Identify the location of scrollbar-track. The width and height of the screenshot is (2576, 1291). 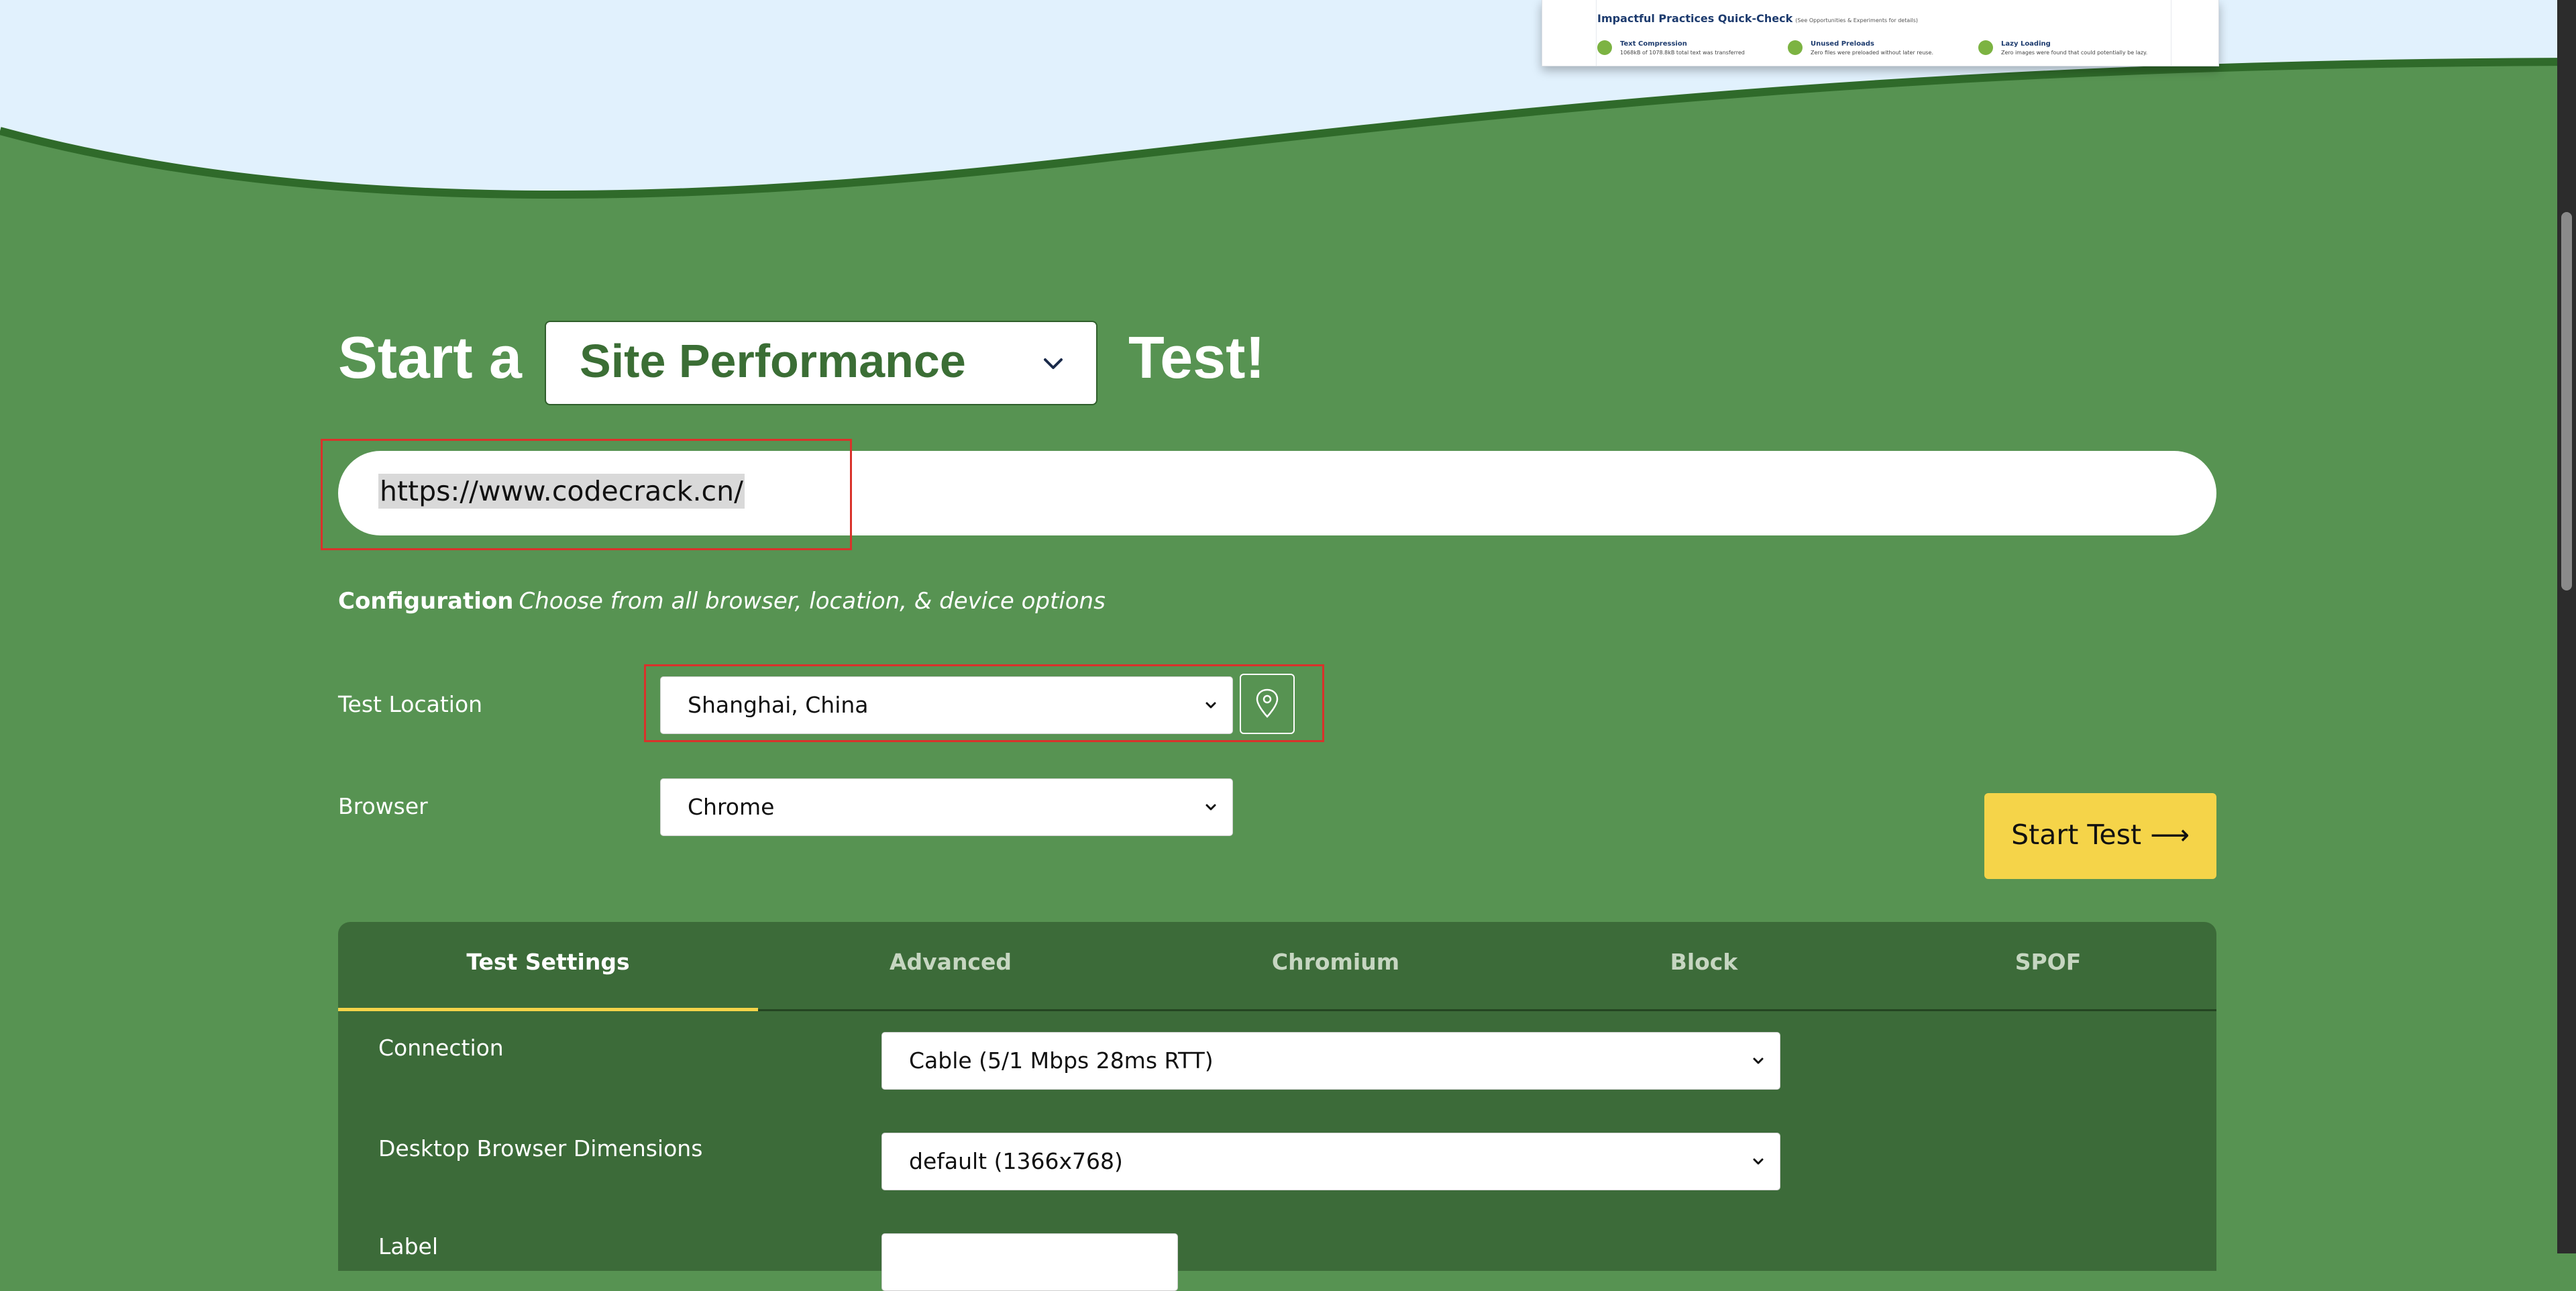
(2566, 626).